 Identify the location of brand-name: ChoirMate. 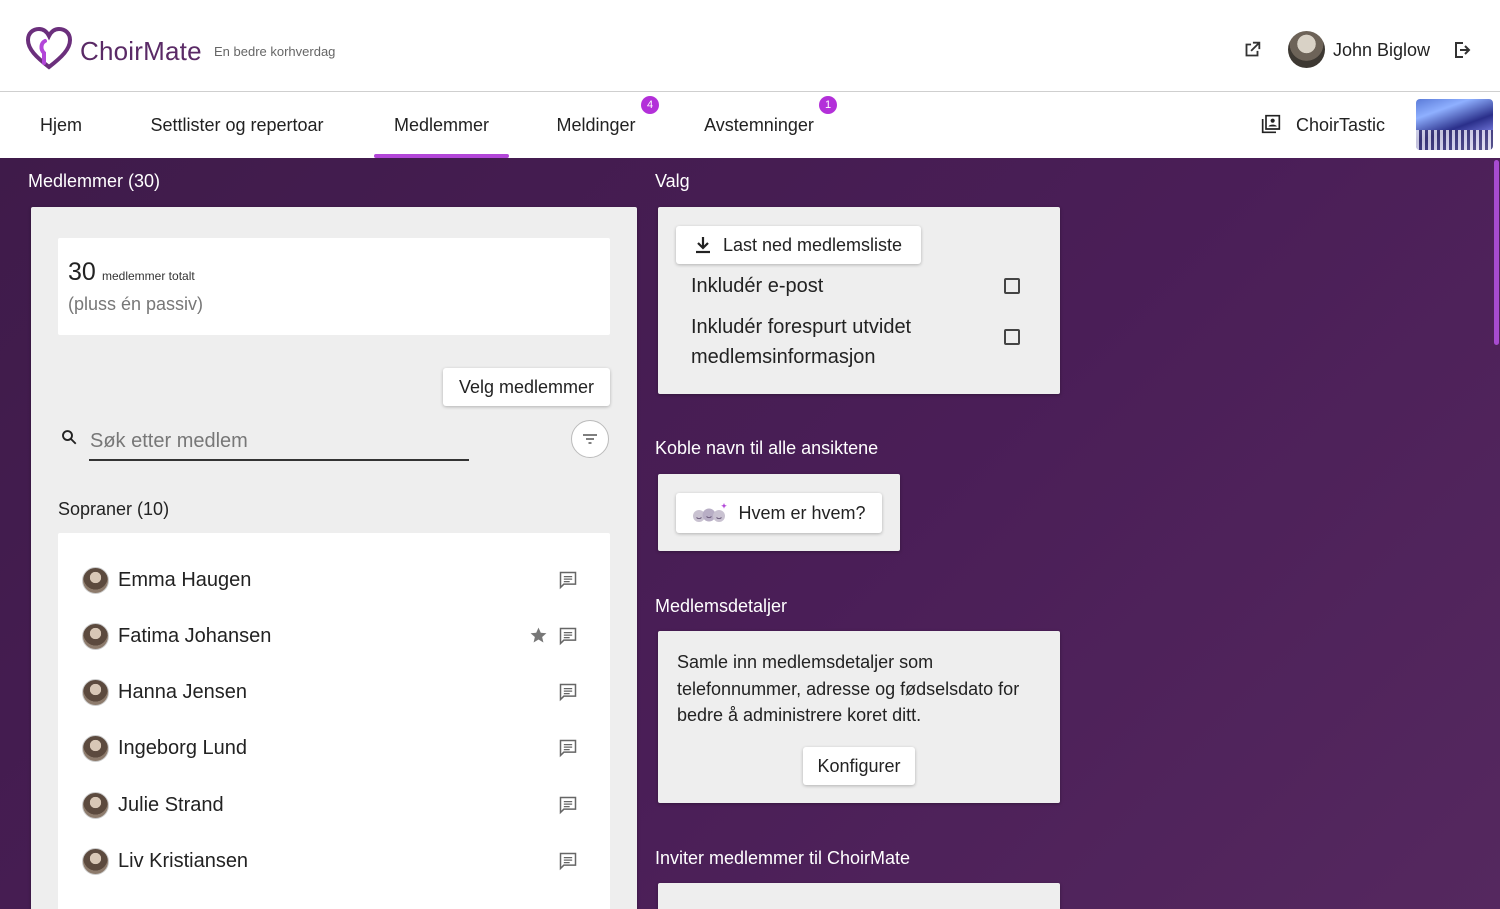
(141, 51).